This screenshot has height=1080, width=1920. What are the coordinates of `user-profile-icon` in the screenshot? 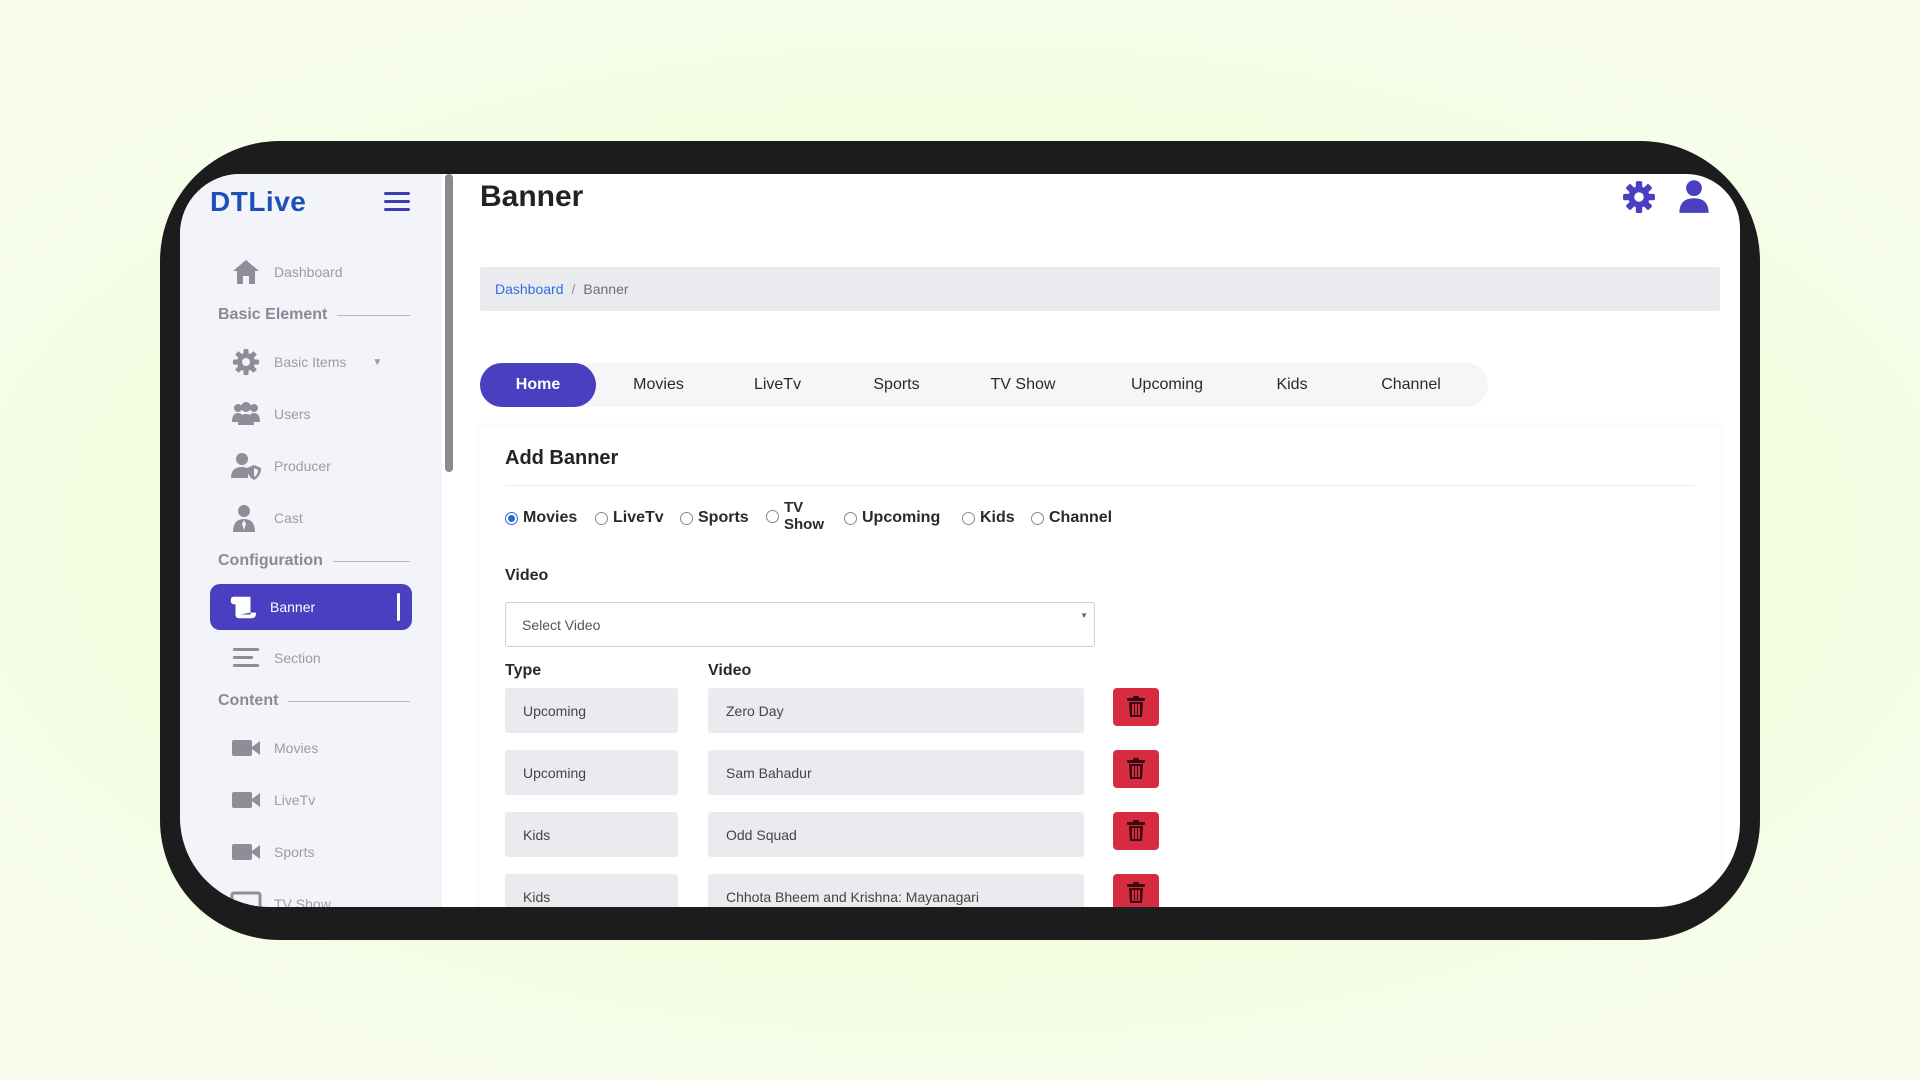 It's located at (1694, 196).